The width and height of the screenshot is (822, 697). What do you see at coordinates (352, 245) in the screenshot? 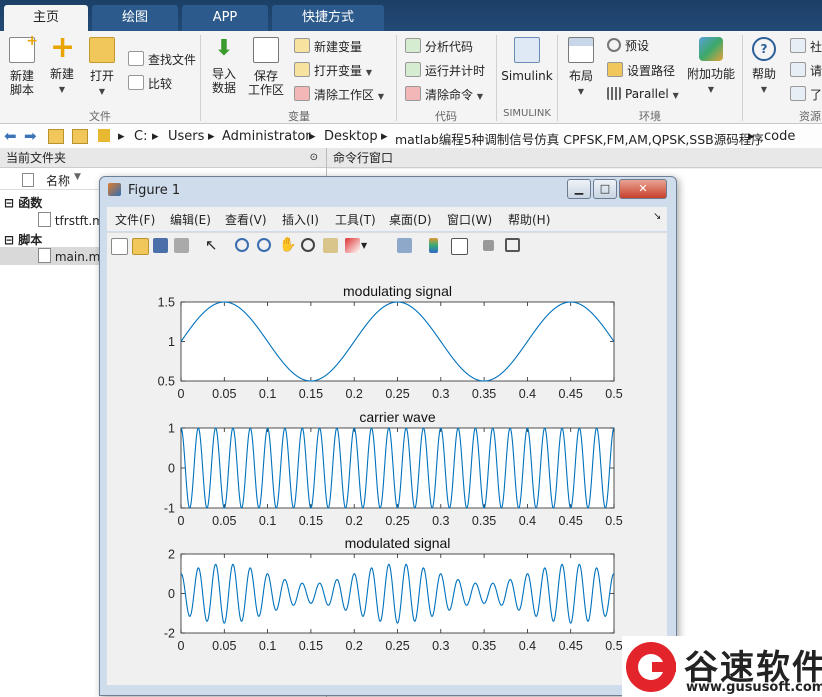
I see `brush-icon` at bounding box center [352, 245].